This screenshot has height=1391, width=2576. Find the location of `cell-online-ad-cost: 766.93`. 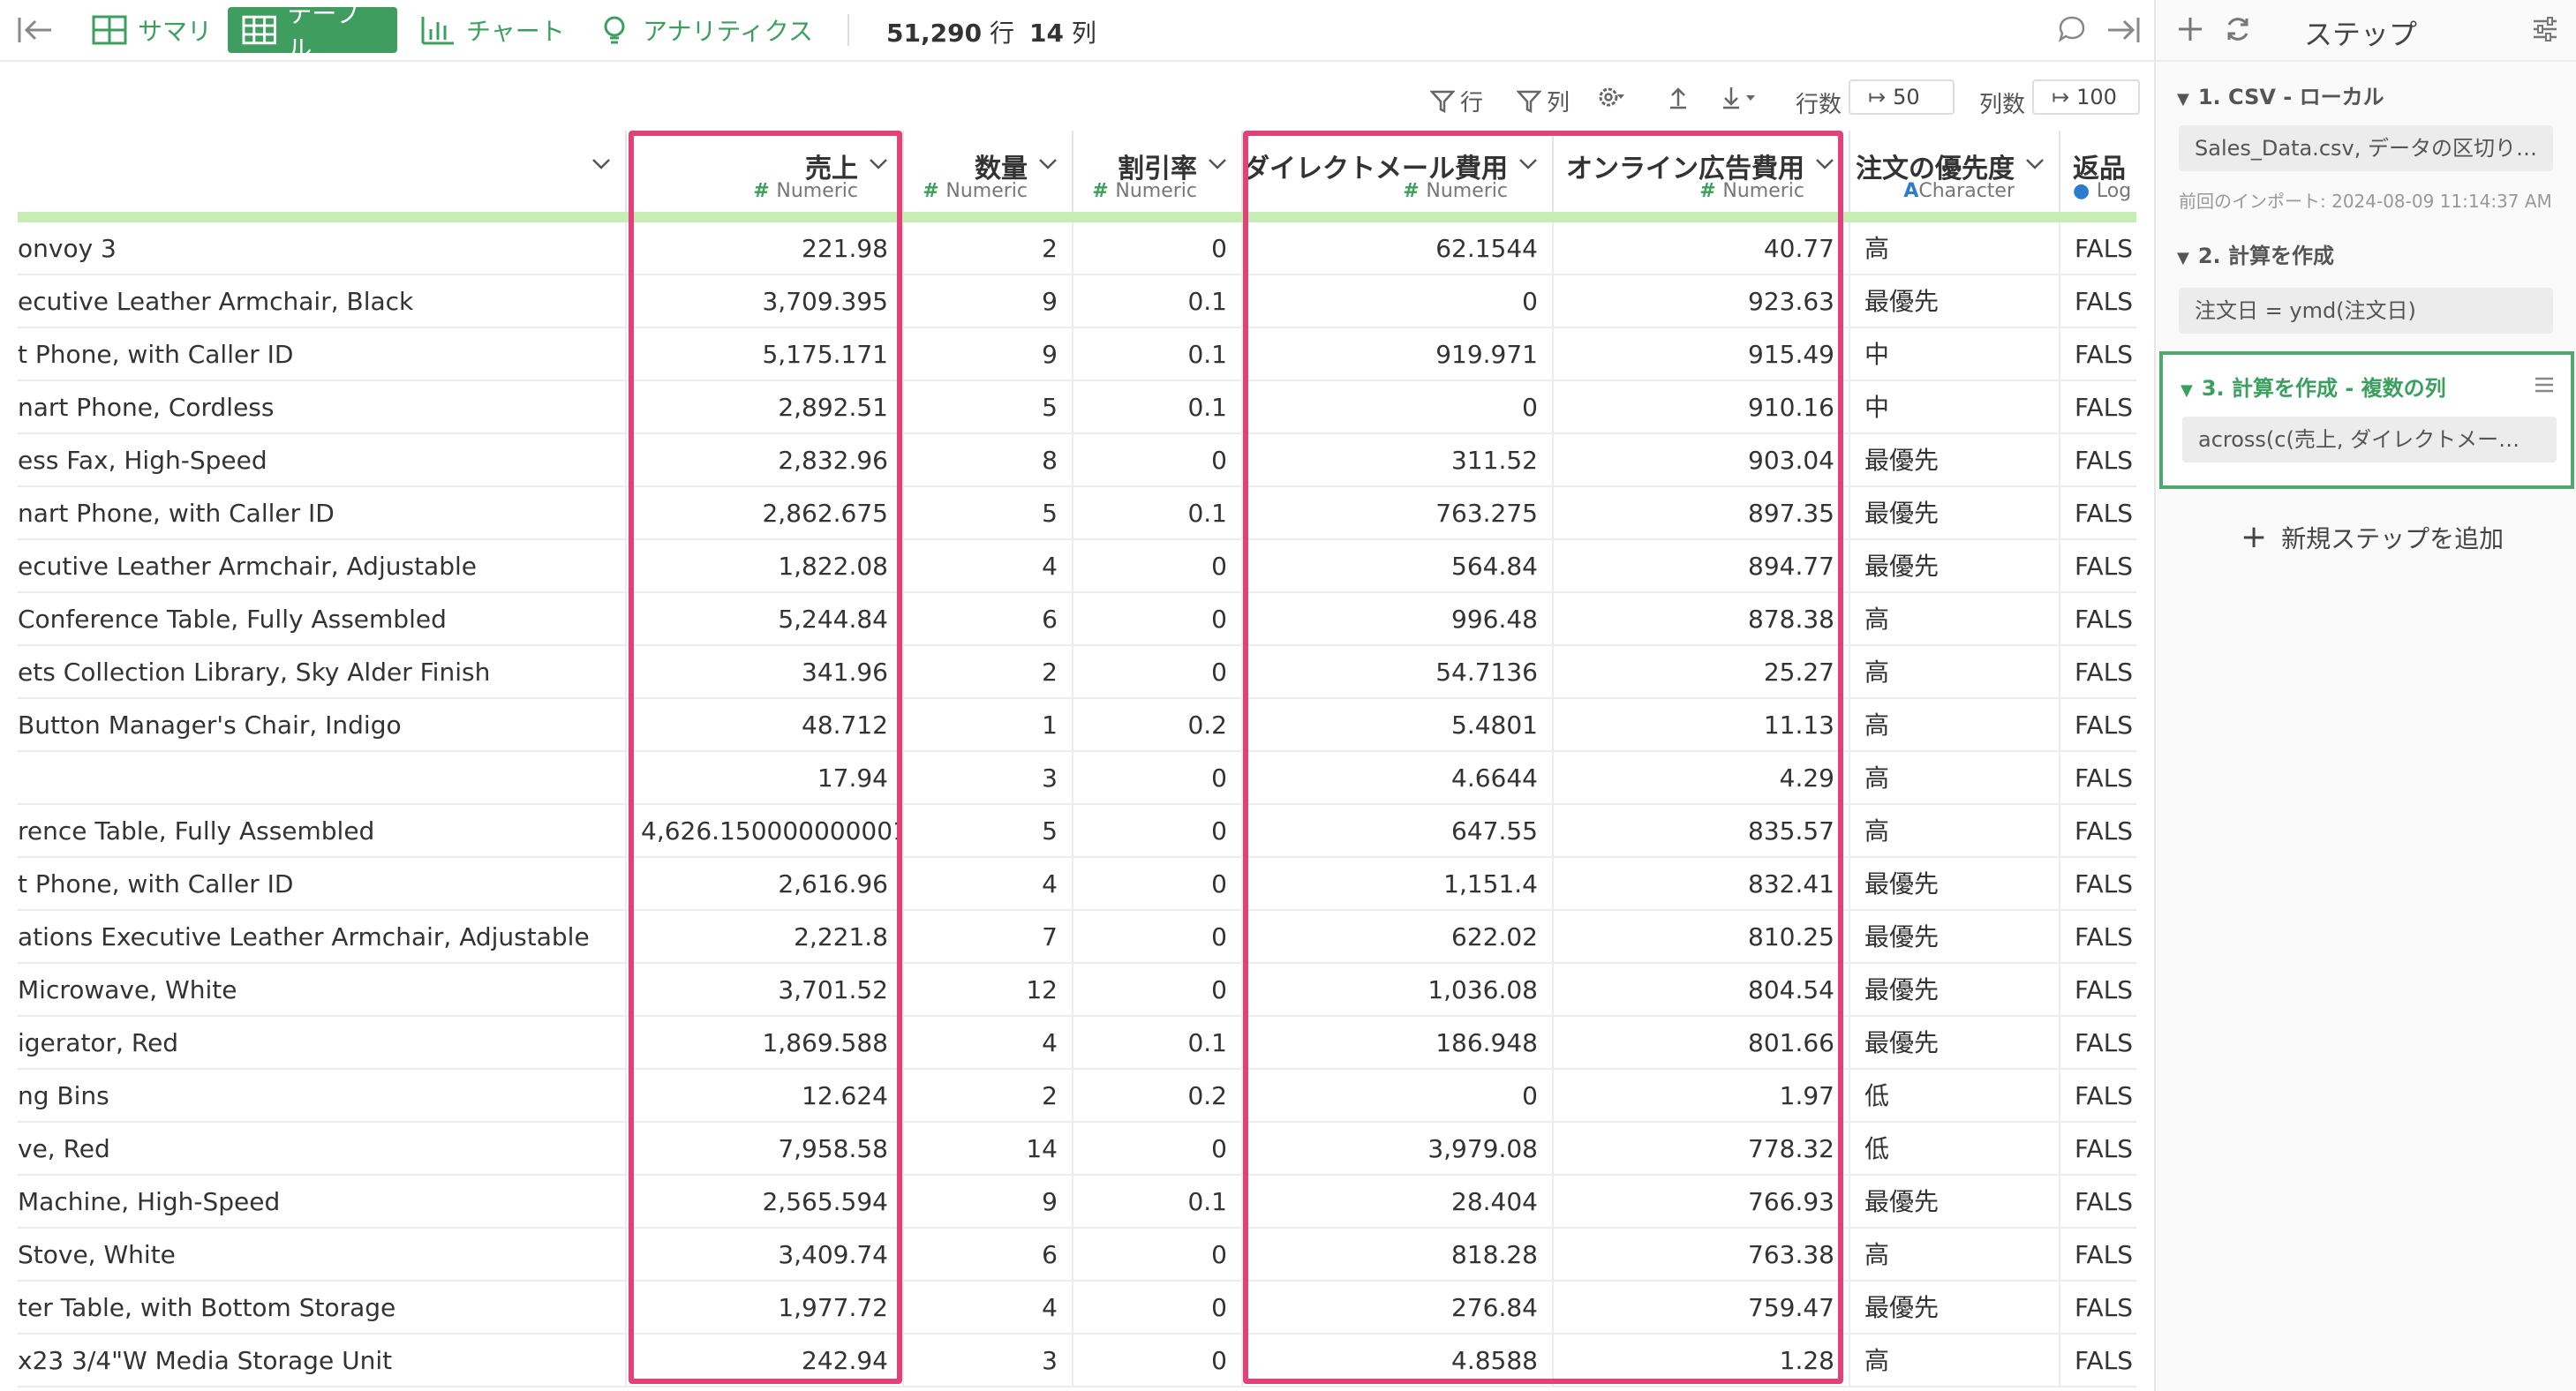

cell-online-ad-cost: 766.93 is located at coordinates (1702, 1202).